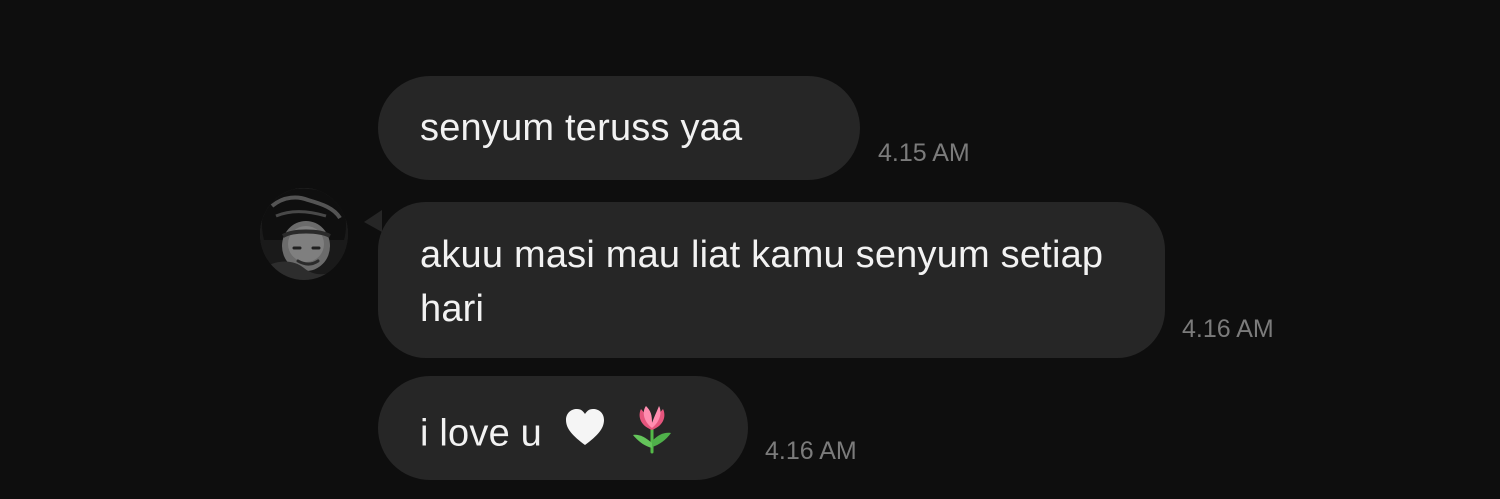 The width and height of the screenshot is (1500, 499). Describe the element at coordinates (585, 435) in the screenshot. I see `white-heart-icon` at that location.